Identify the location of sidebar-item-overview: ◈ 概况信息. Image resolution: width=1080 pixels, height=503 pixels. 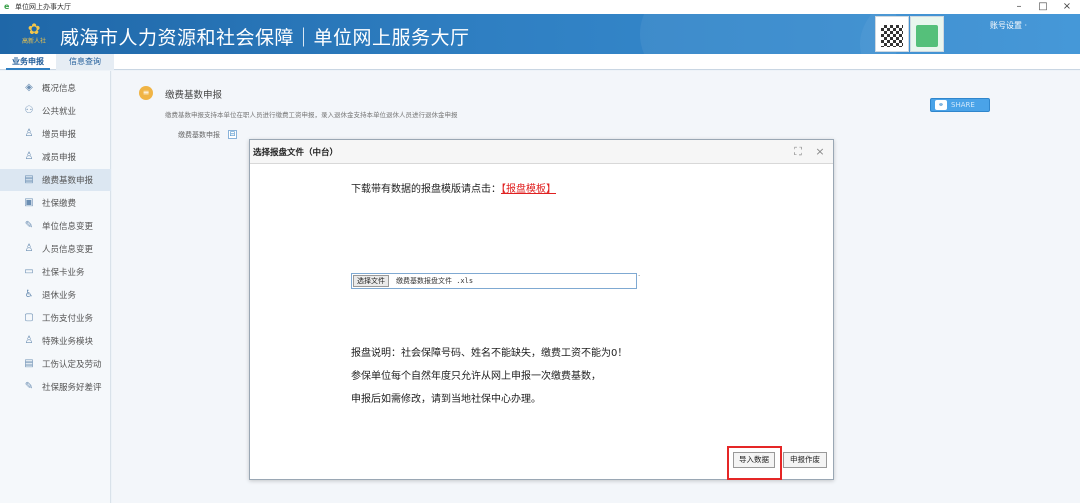
(55, 88).